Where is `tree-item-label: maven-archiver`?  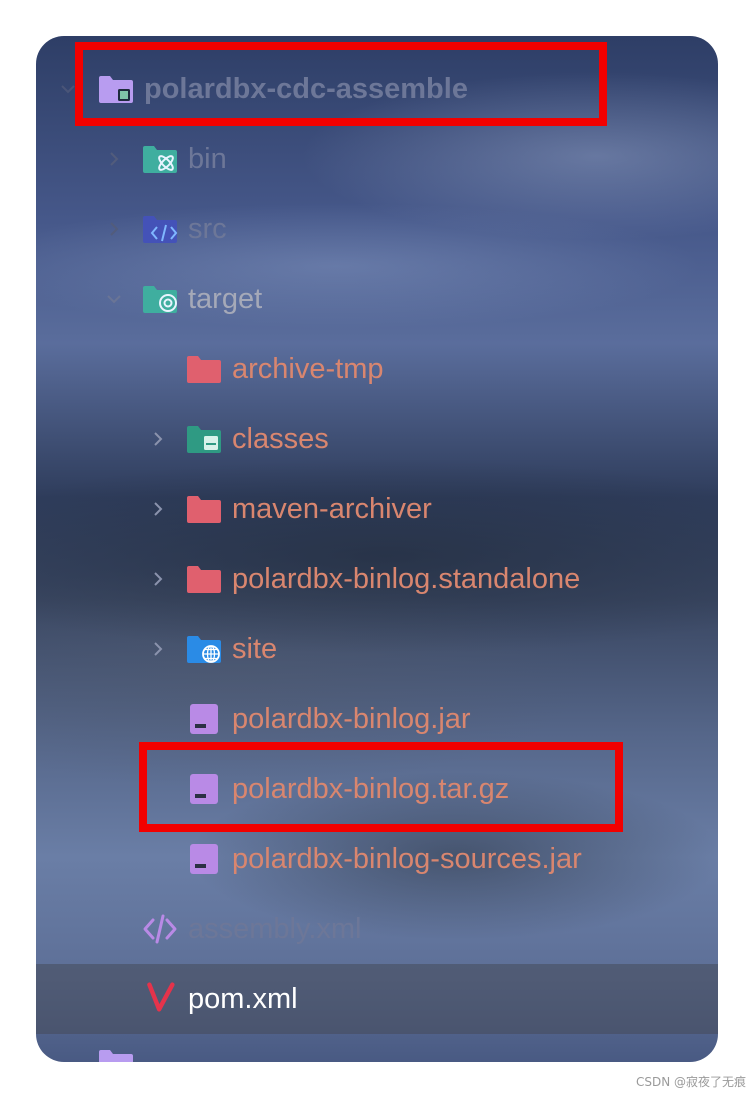
tree-item-label: maven-archiver is located at coordinates (332, 509).